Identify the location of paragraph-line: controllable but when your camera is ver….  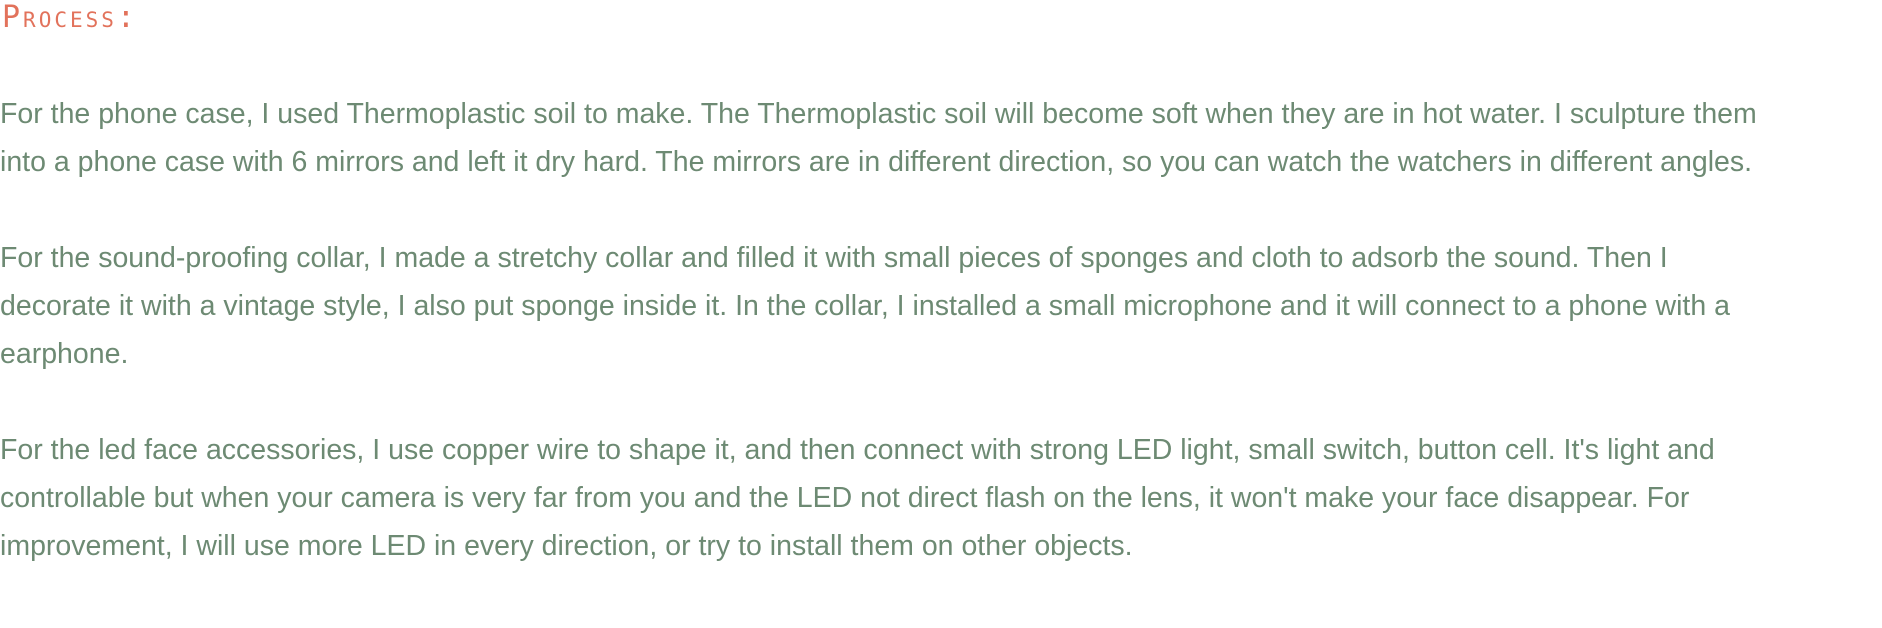
(845, 498).